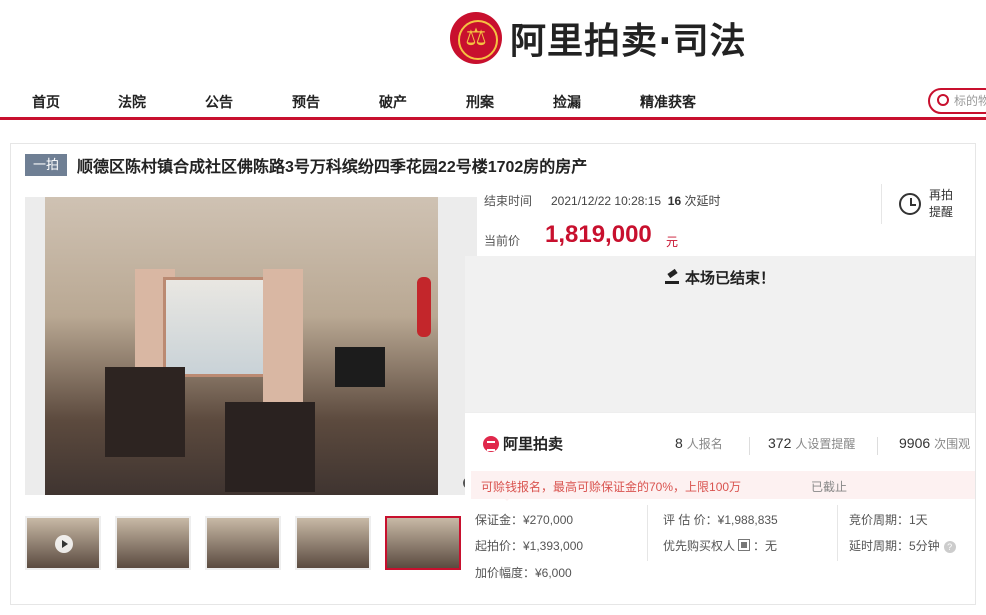  Describe the element at coordinates (671, 277) in the screenshot. I see `gavel-icon` at that location.